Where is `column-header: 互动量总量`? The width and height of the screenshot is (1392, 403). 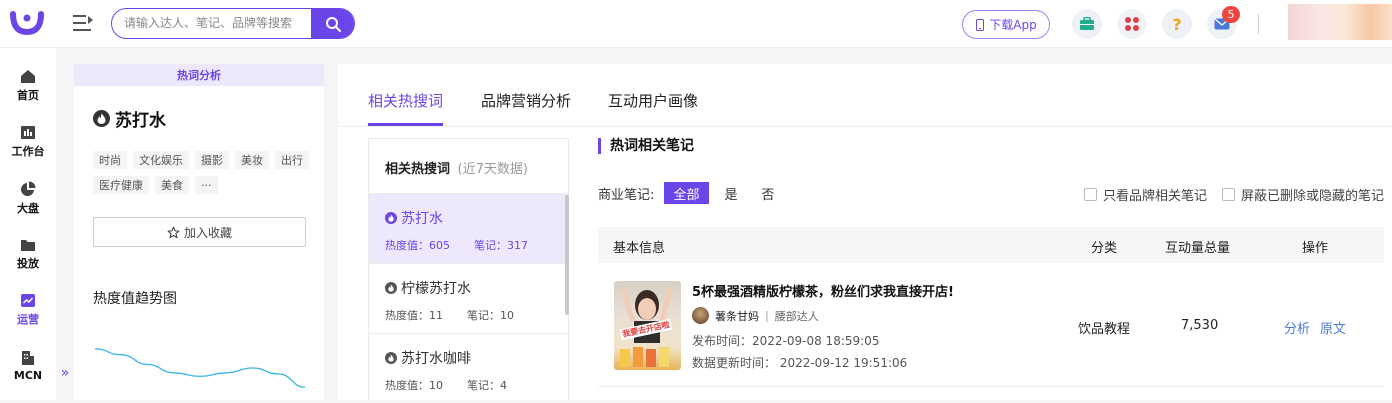 column-header: 互动量总量 is located at coordinates (1198, 248).